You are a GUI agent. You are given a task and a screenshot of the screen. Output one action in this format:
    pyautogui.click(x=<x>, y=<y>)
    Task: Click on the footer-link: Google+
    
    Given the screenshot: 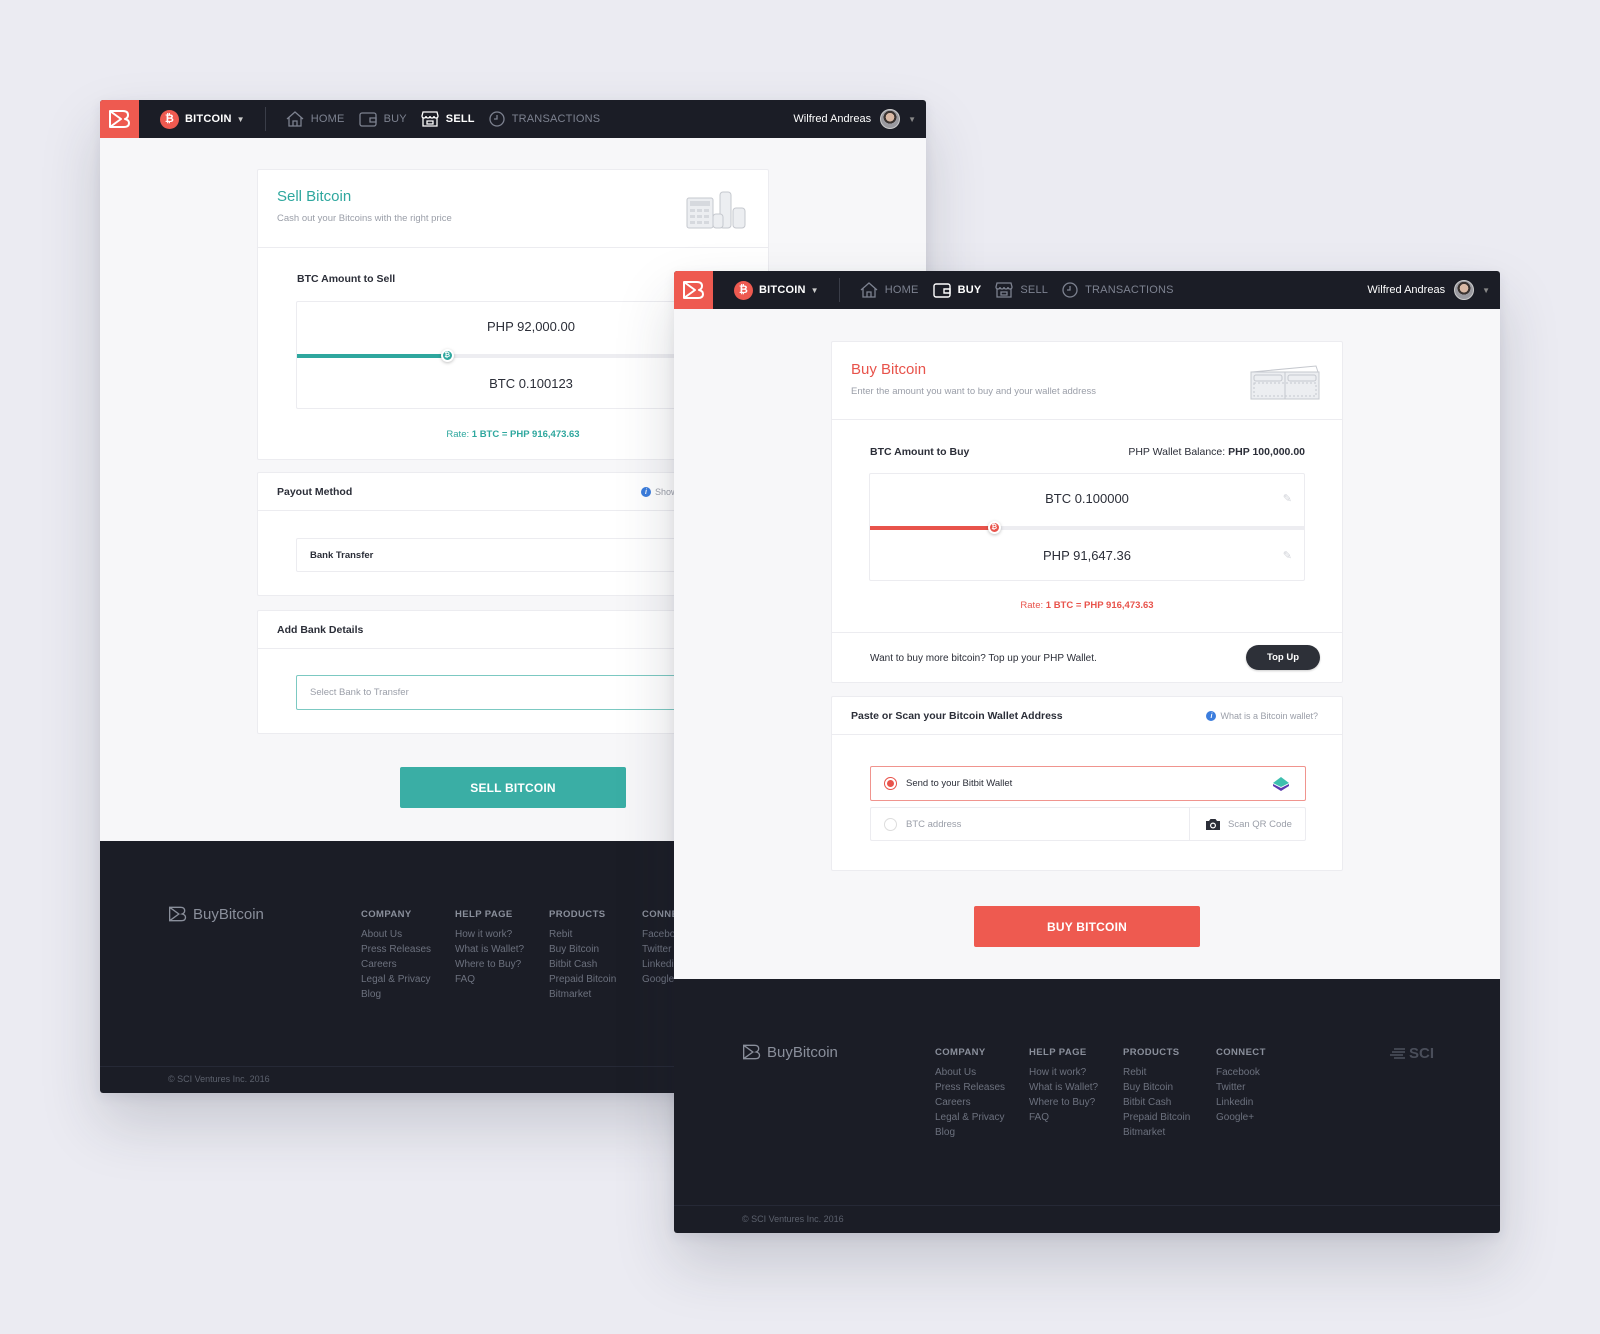 What is the action you would take?
    pyautogui.click(x=1241, y=1117)
    